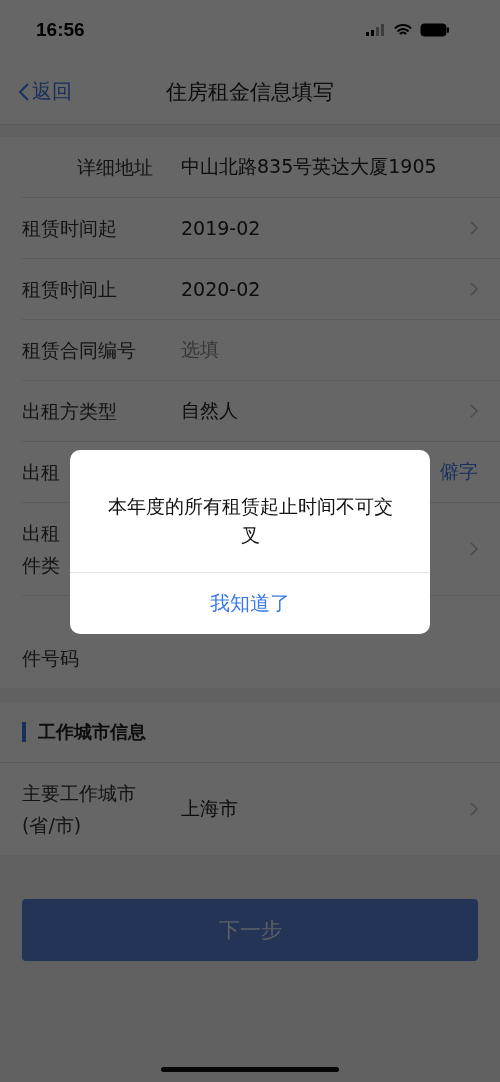 The image size is (500, 1082). Describe the element at coordinates (309, 166) in the screenshot. I see `field-value: 中山北路835号英达大厦1905` at that location.